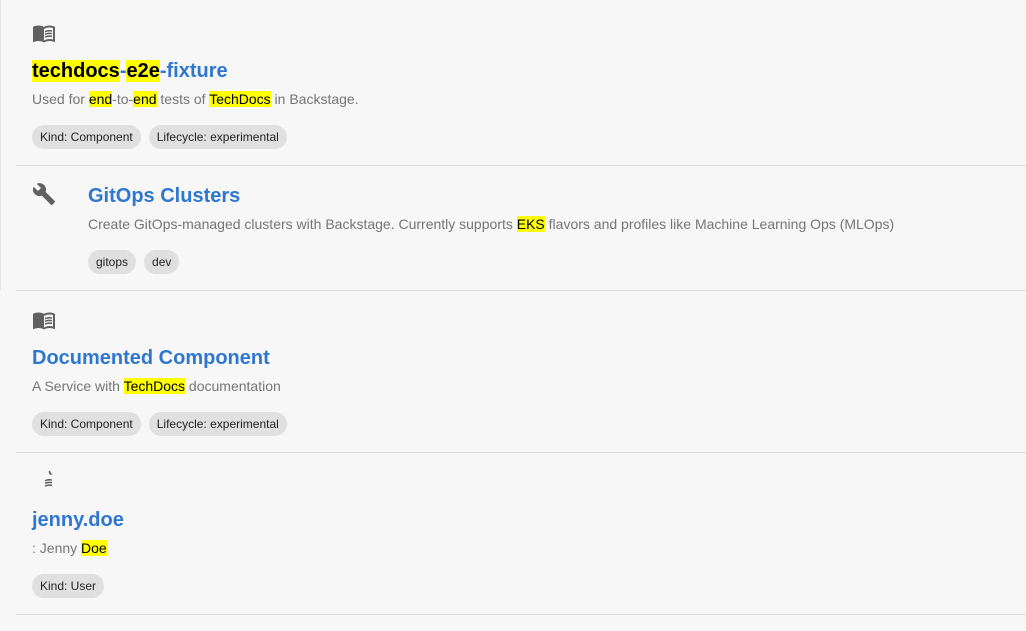 This screenshot has height=631, width=1026. I want to click on left-edge-divider, so click(0, 145).